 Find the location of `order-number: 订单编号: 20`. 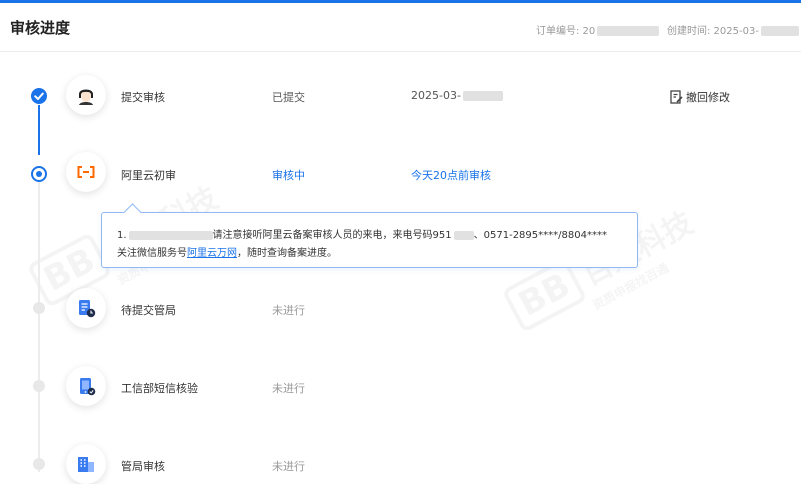

order-number: 订单编号: 20 is located at coordinates (598, 29).